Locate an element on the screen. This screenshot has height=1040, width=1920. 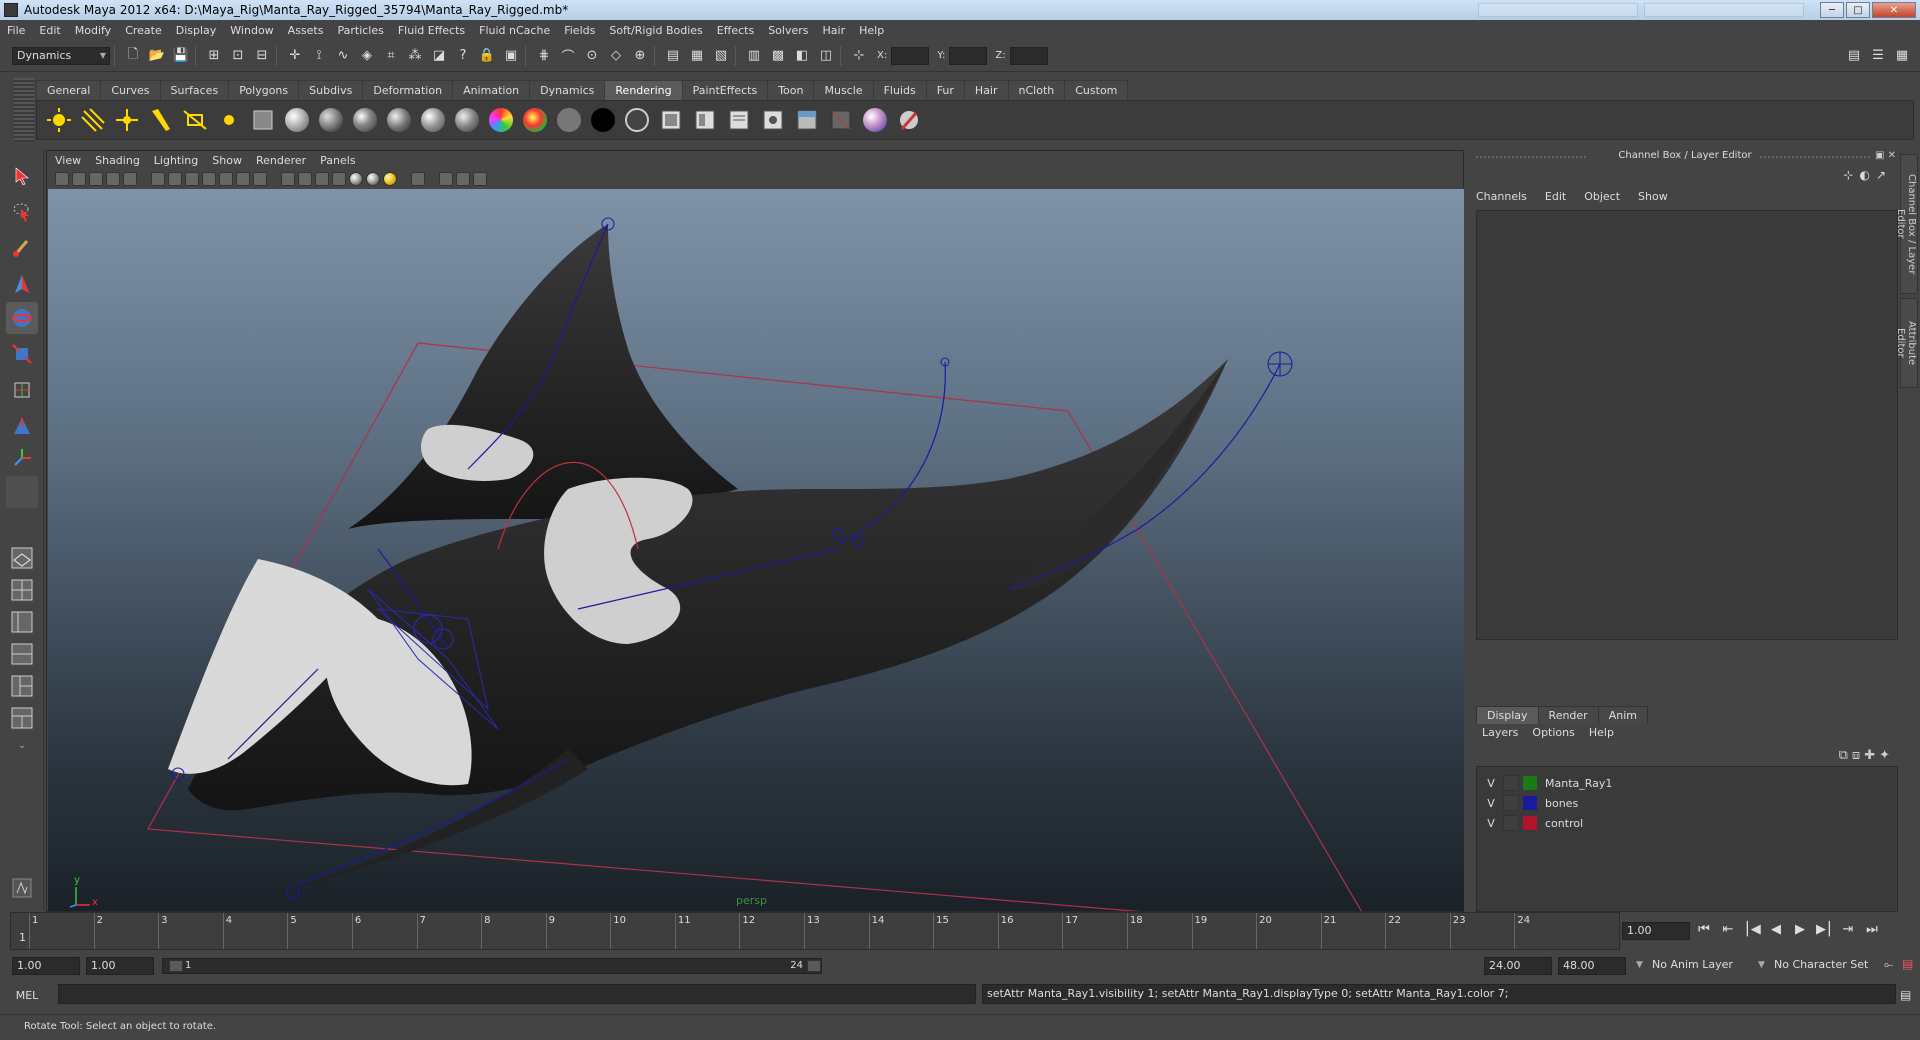
menu-assets: Assets is located at coordinates (306, 30).